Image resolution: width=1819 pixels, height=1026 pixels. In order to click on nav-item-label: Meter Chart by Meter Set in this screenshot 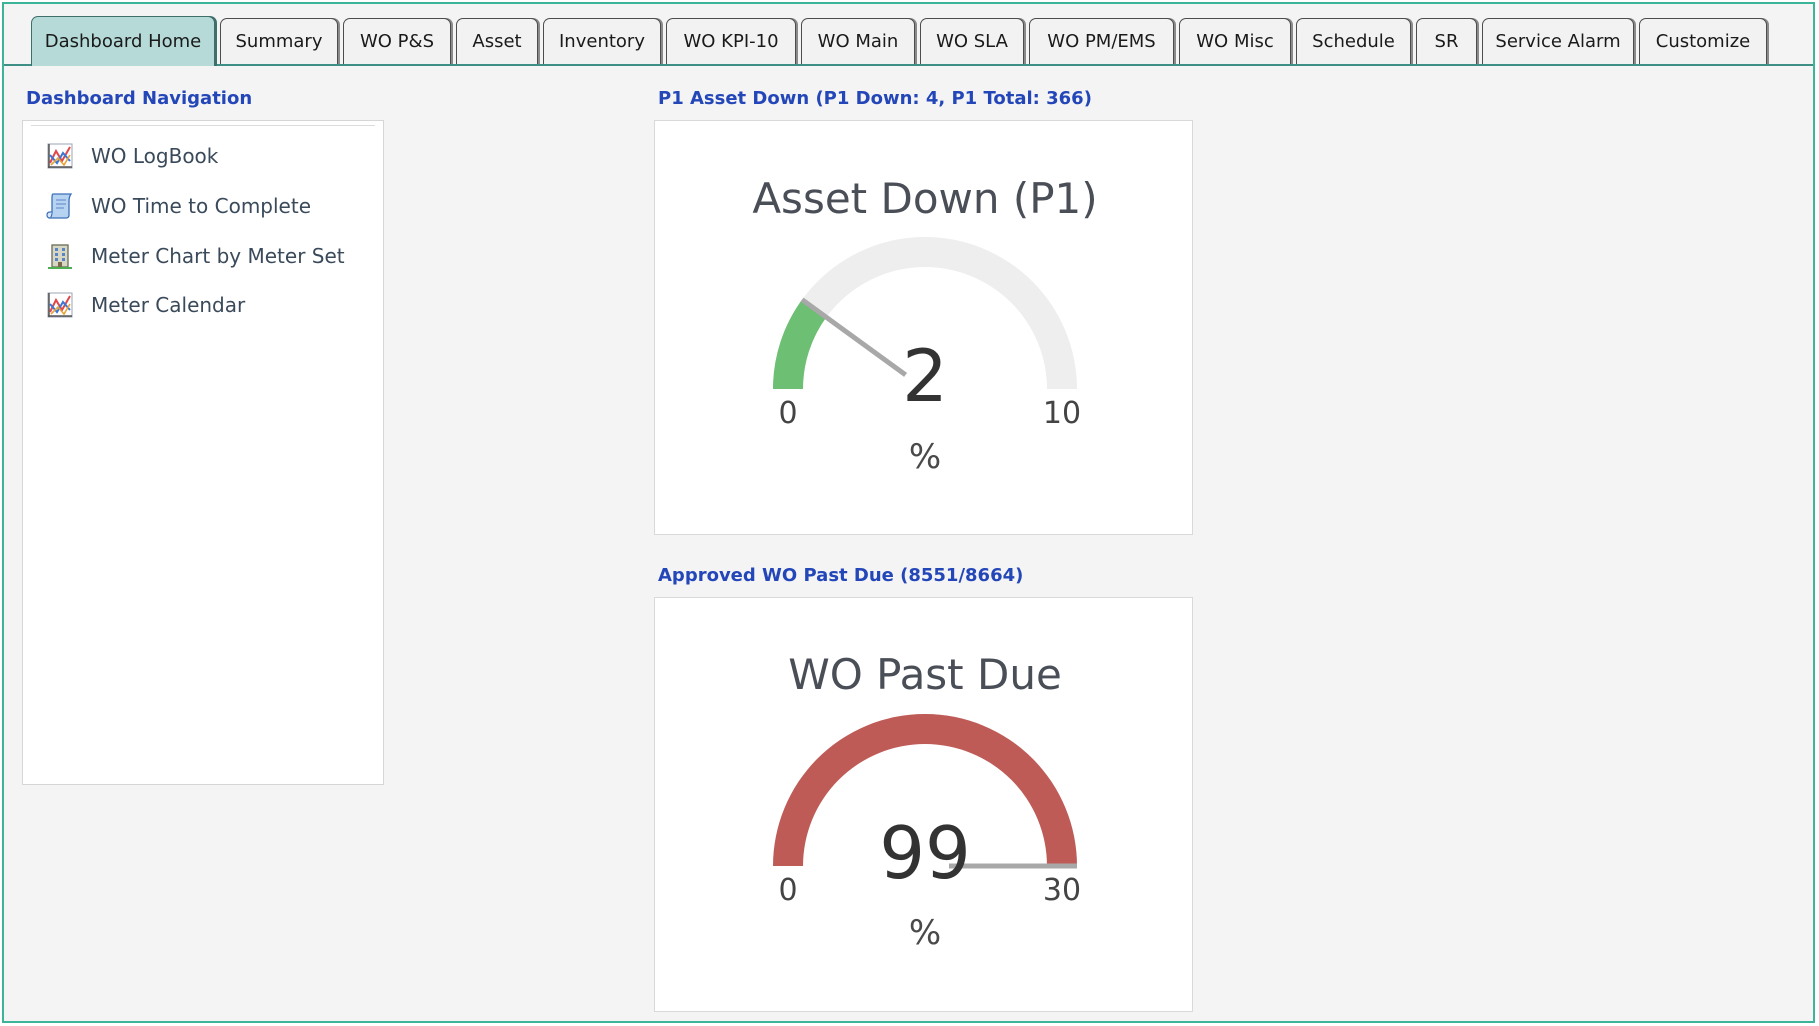, I will do `click(218, 256)`.